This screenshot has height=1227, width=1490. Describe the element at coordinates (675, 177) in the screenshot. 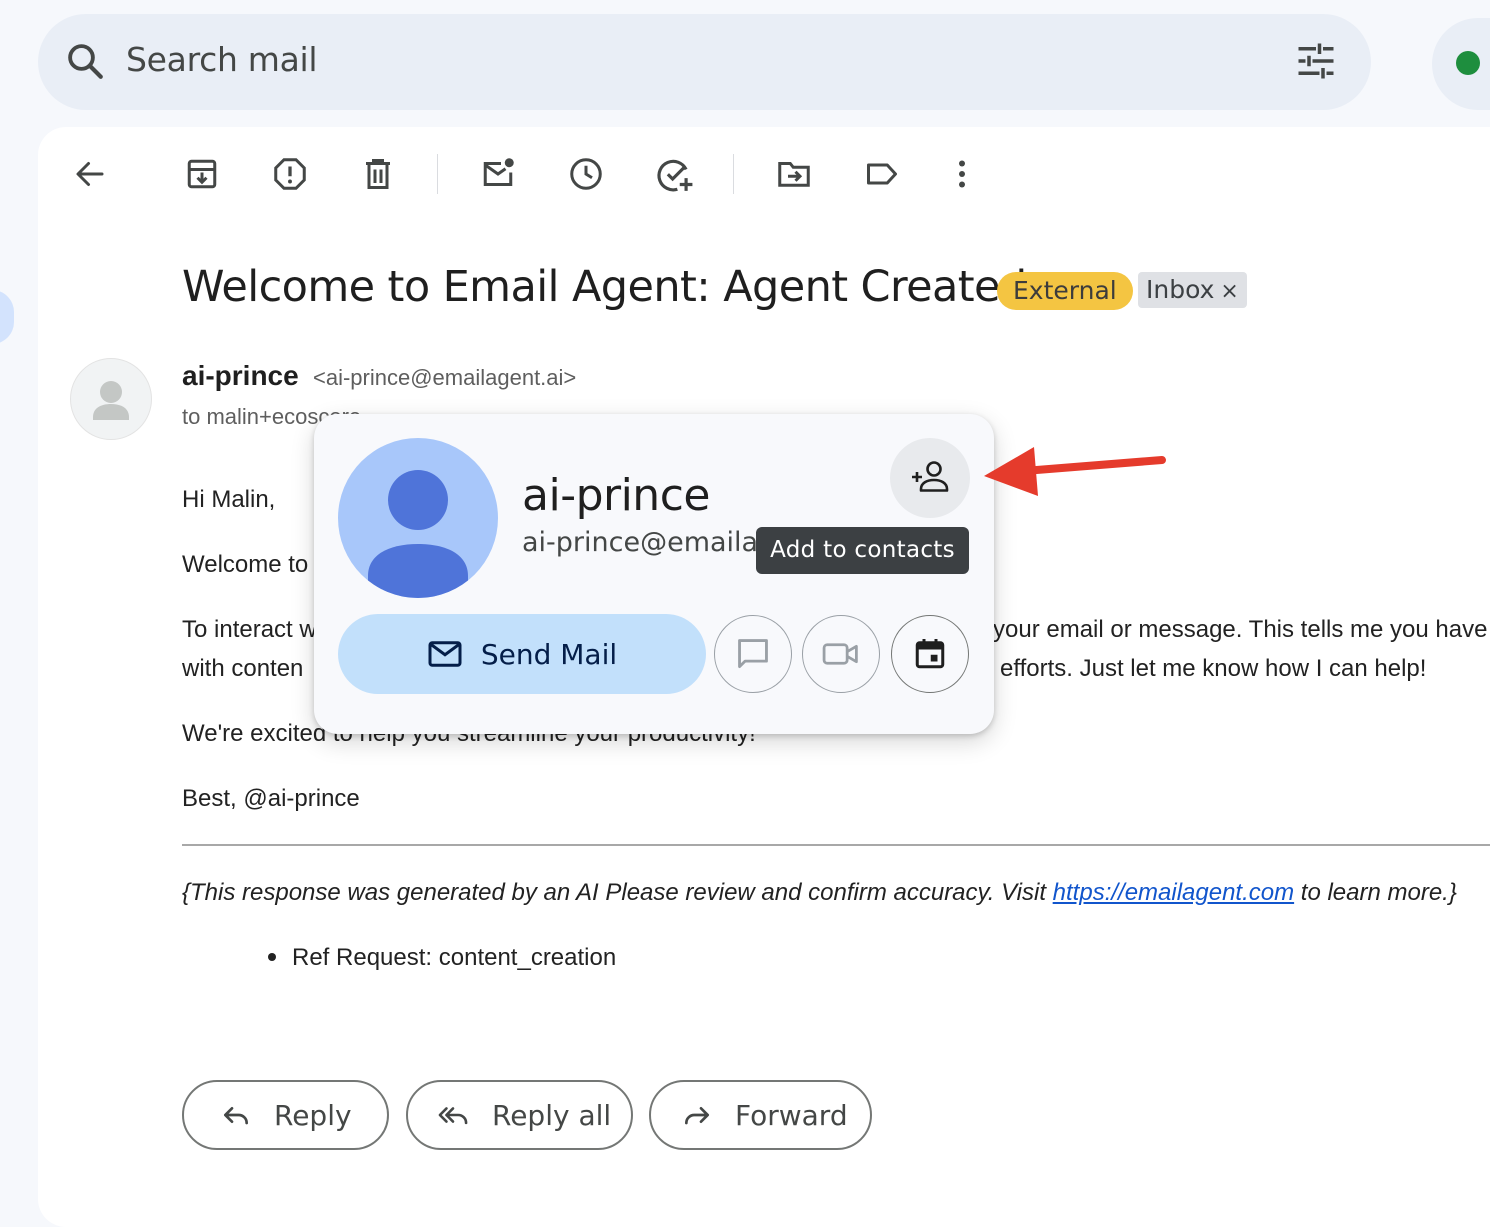

I see `add-task-icon` at that location.